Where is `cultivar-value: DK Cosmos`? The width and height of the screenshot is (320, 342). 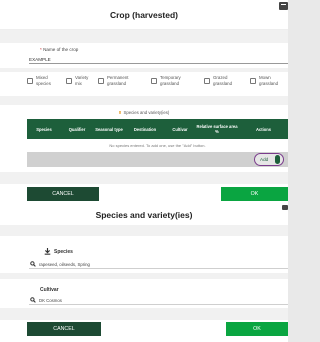
cultivar-value: DK Cosmos is located at coordinates (50, 300).